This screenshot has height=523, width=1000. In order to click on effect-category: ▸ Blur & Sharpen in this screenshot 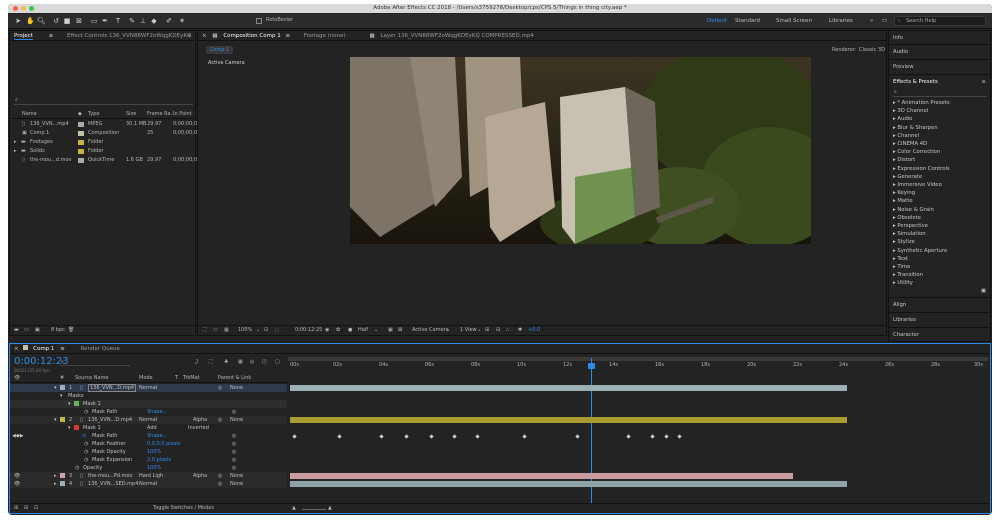, I will do `click(940, 128)`.